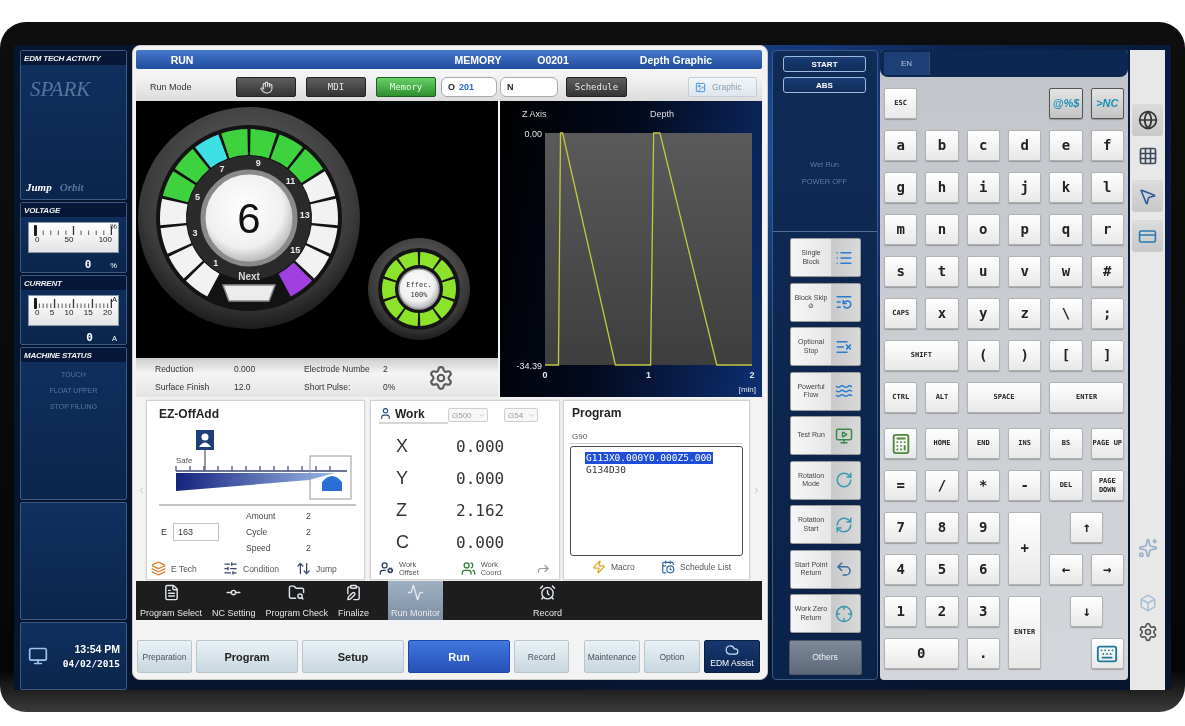 This screenshot has height=726, width=1185. Describe the element at coordinates (1066, 569) in the screenshot. I see `arrow-key: ←` at that location.